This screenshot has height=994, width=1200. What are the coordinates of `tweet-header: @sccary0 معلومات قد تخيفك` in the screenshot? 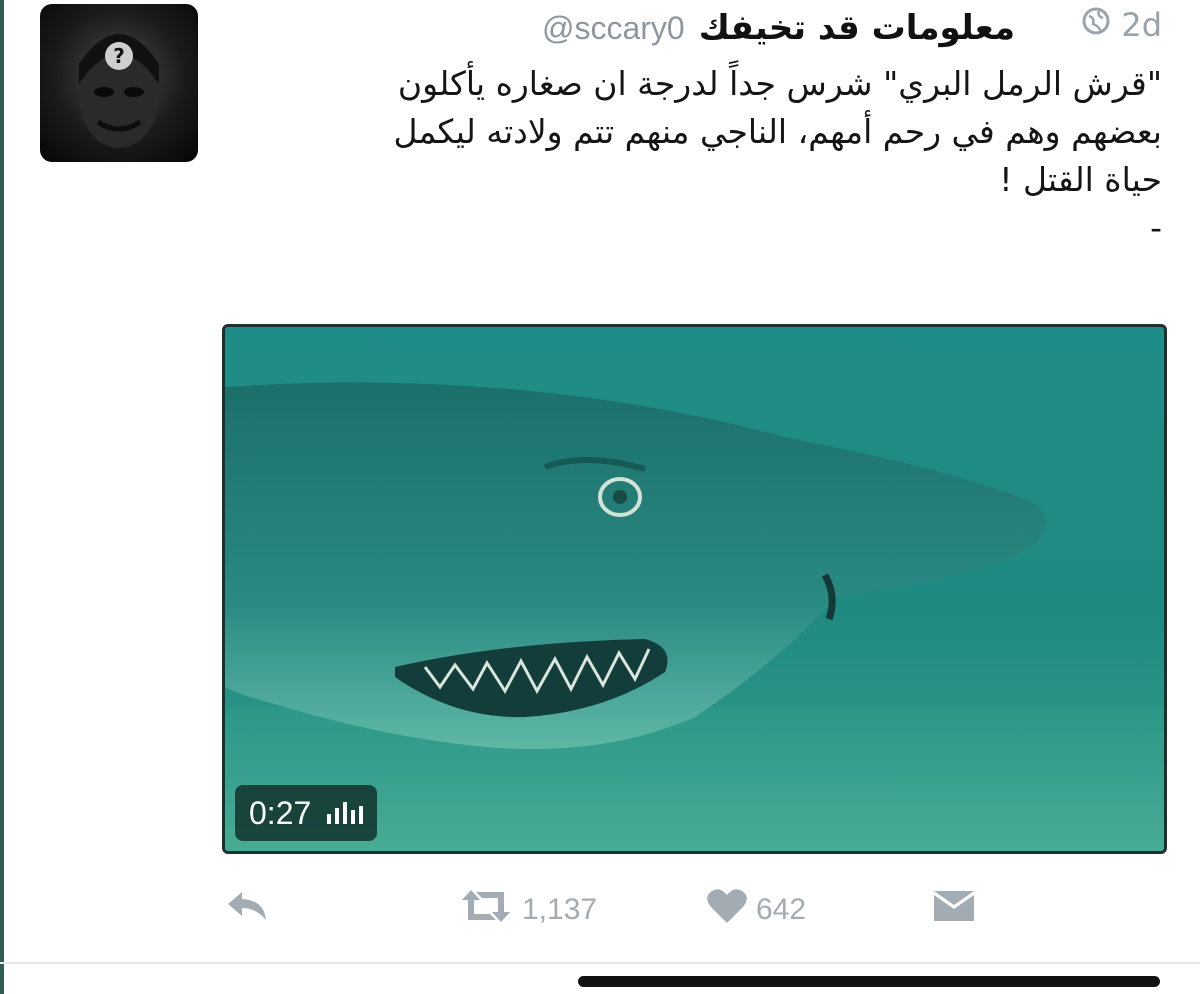 It's located at (622, 28).